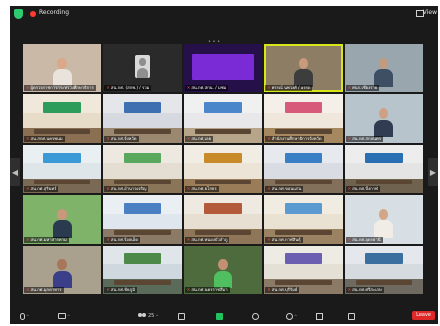 Image resolution: width=440 pixels, height=326 pixels. What do you see at coordinates (223, 169) in the screenshot?
I see `participant-tile: ✕สน.กศ.ยโสธร` at bounding box center [223, 169].